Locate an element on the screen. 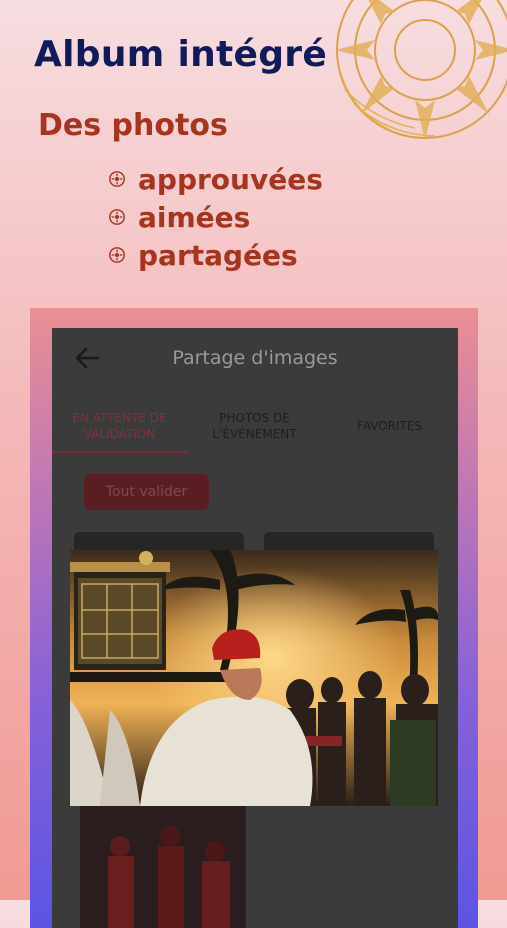 This screenshot has height=928, width=507. validate-all-button: Tout valider is located at coordinates (146, 492).